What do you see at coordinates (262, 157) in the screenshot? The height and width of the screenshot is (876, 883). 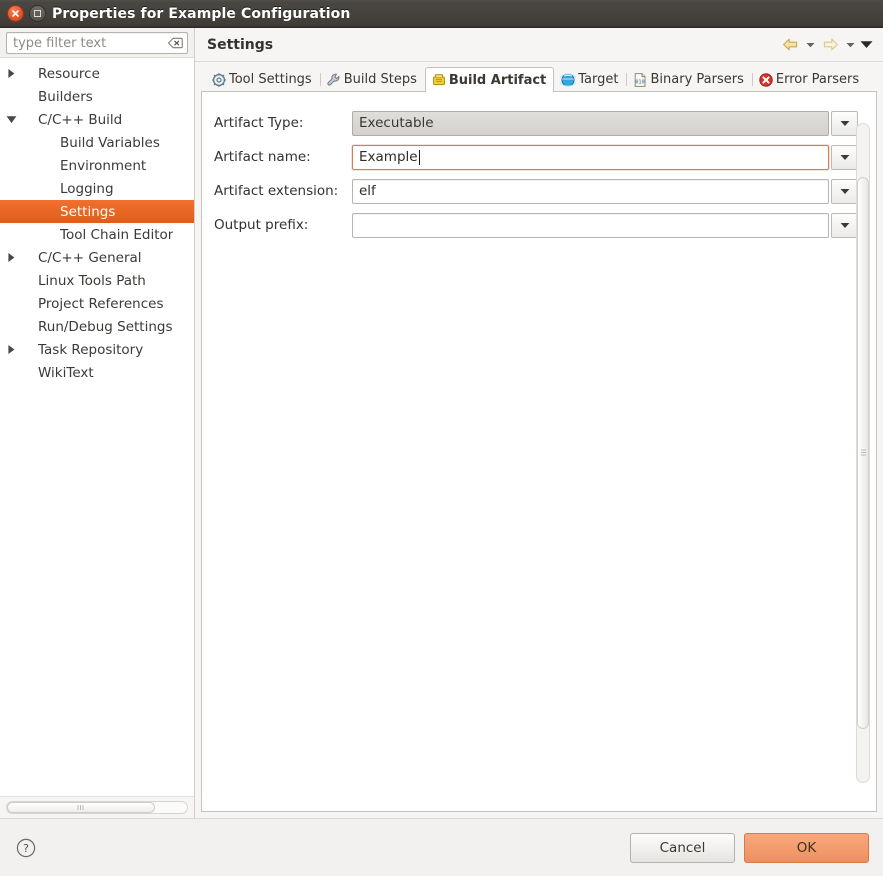 I see `label-artifact-name: Artifact name:` at bounding box center [262, 157].